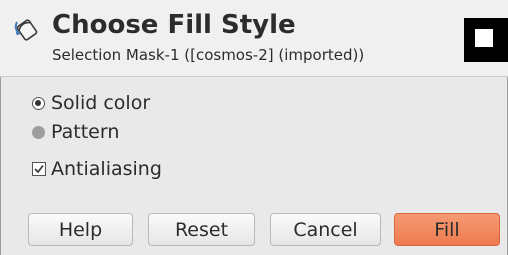  What do you see at coordinates (447, 229) in the screenshot?
I see `fill-button: Fill` at bounding box center [447, 229].